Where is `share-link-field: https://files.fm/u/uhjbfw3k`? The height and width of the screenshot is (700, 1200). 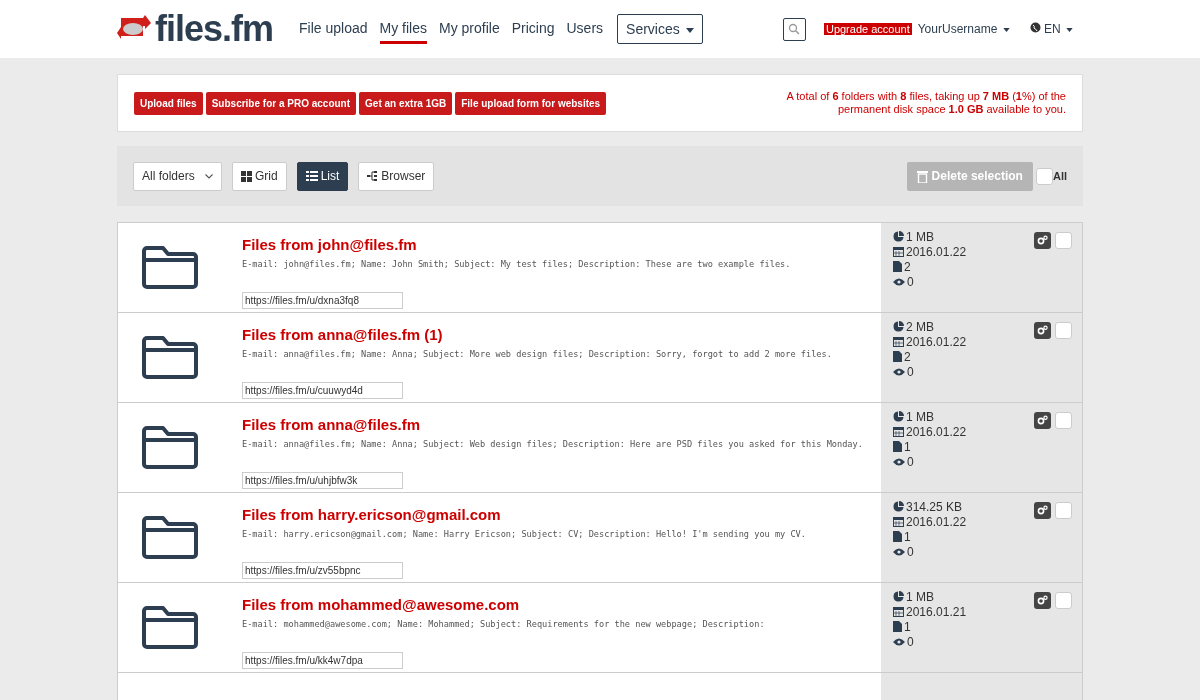
share-link-field: https://files.fm/u/uhjbfw3k is located at coordinates (322, 480).